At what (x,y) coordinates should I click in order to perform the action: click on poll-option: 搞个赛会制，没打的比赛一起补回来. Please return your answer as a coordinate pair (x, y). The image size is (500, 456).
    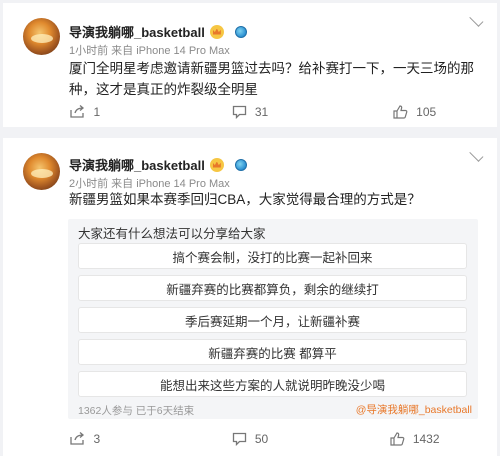
    Looking at the image, I should click on (272, 256).